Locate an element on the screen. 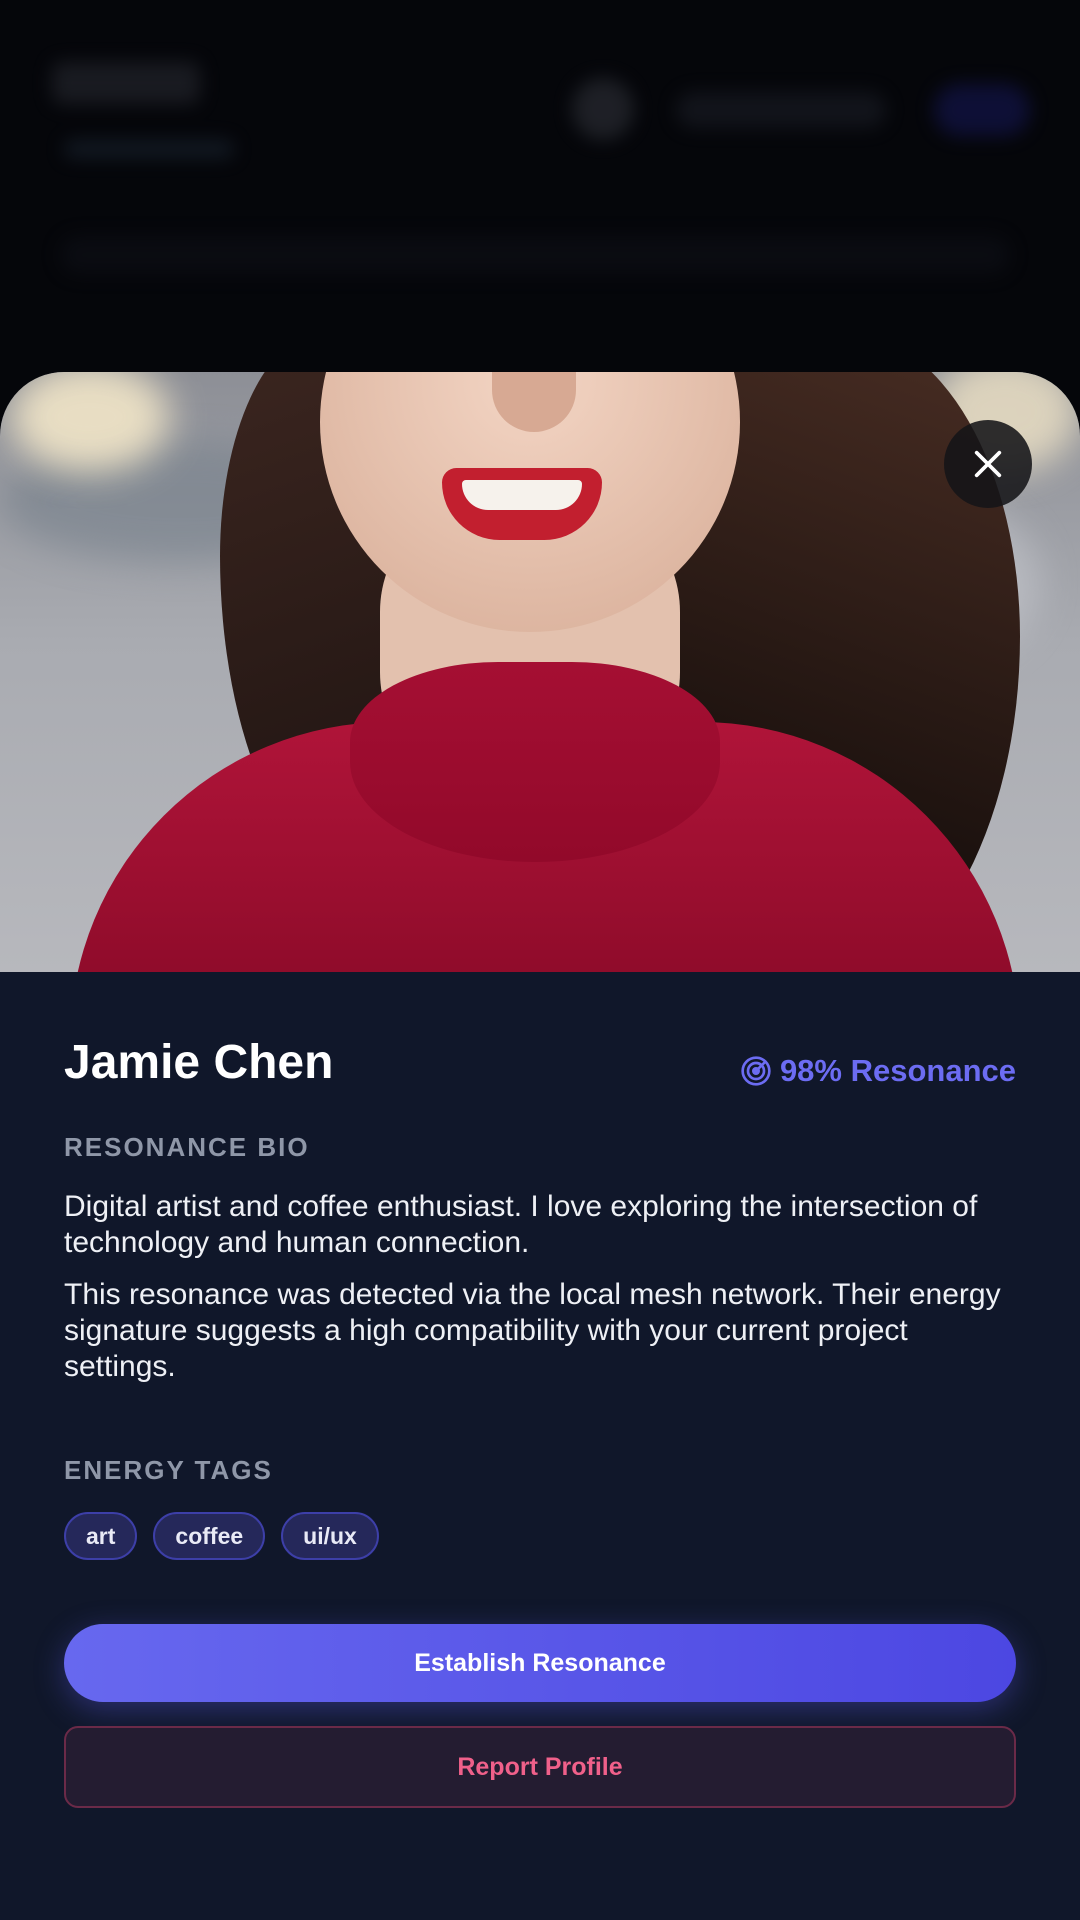 The height and width of the screenshot is (1920, 1080). background-search-bar is located at coordinates (535, 255).